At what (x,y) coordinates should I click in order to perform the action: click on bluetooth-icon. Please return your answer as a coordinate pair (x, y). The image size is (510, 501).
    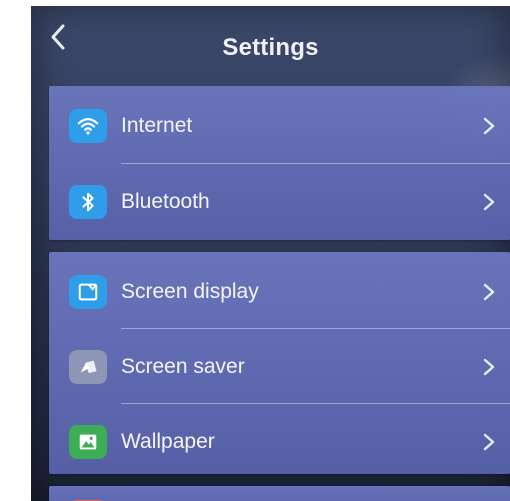
    Looking at the image, I should click on (88, 201).